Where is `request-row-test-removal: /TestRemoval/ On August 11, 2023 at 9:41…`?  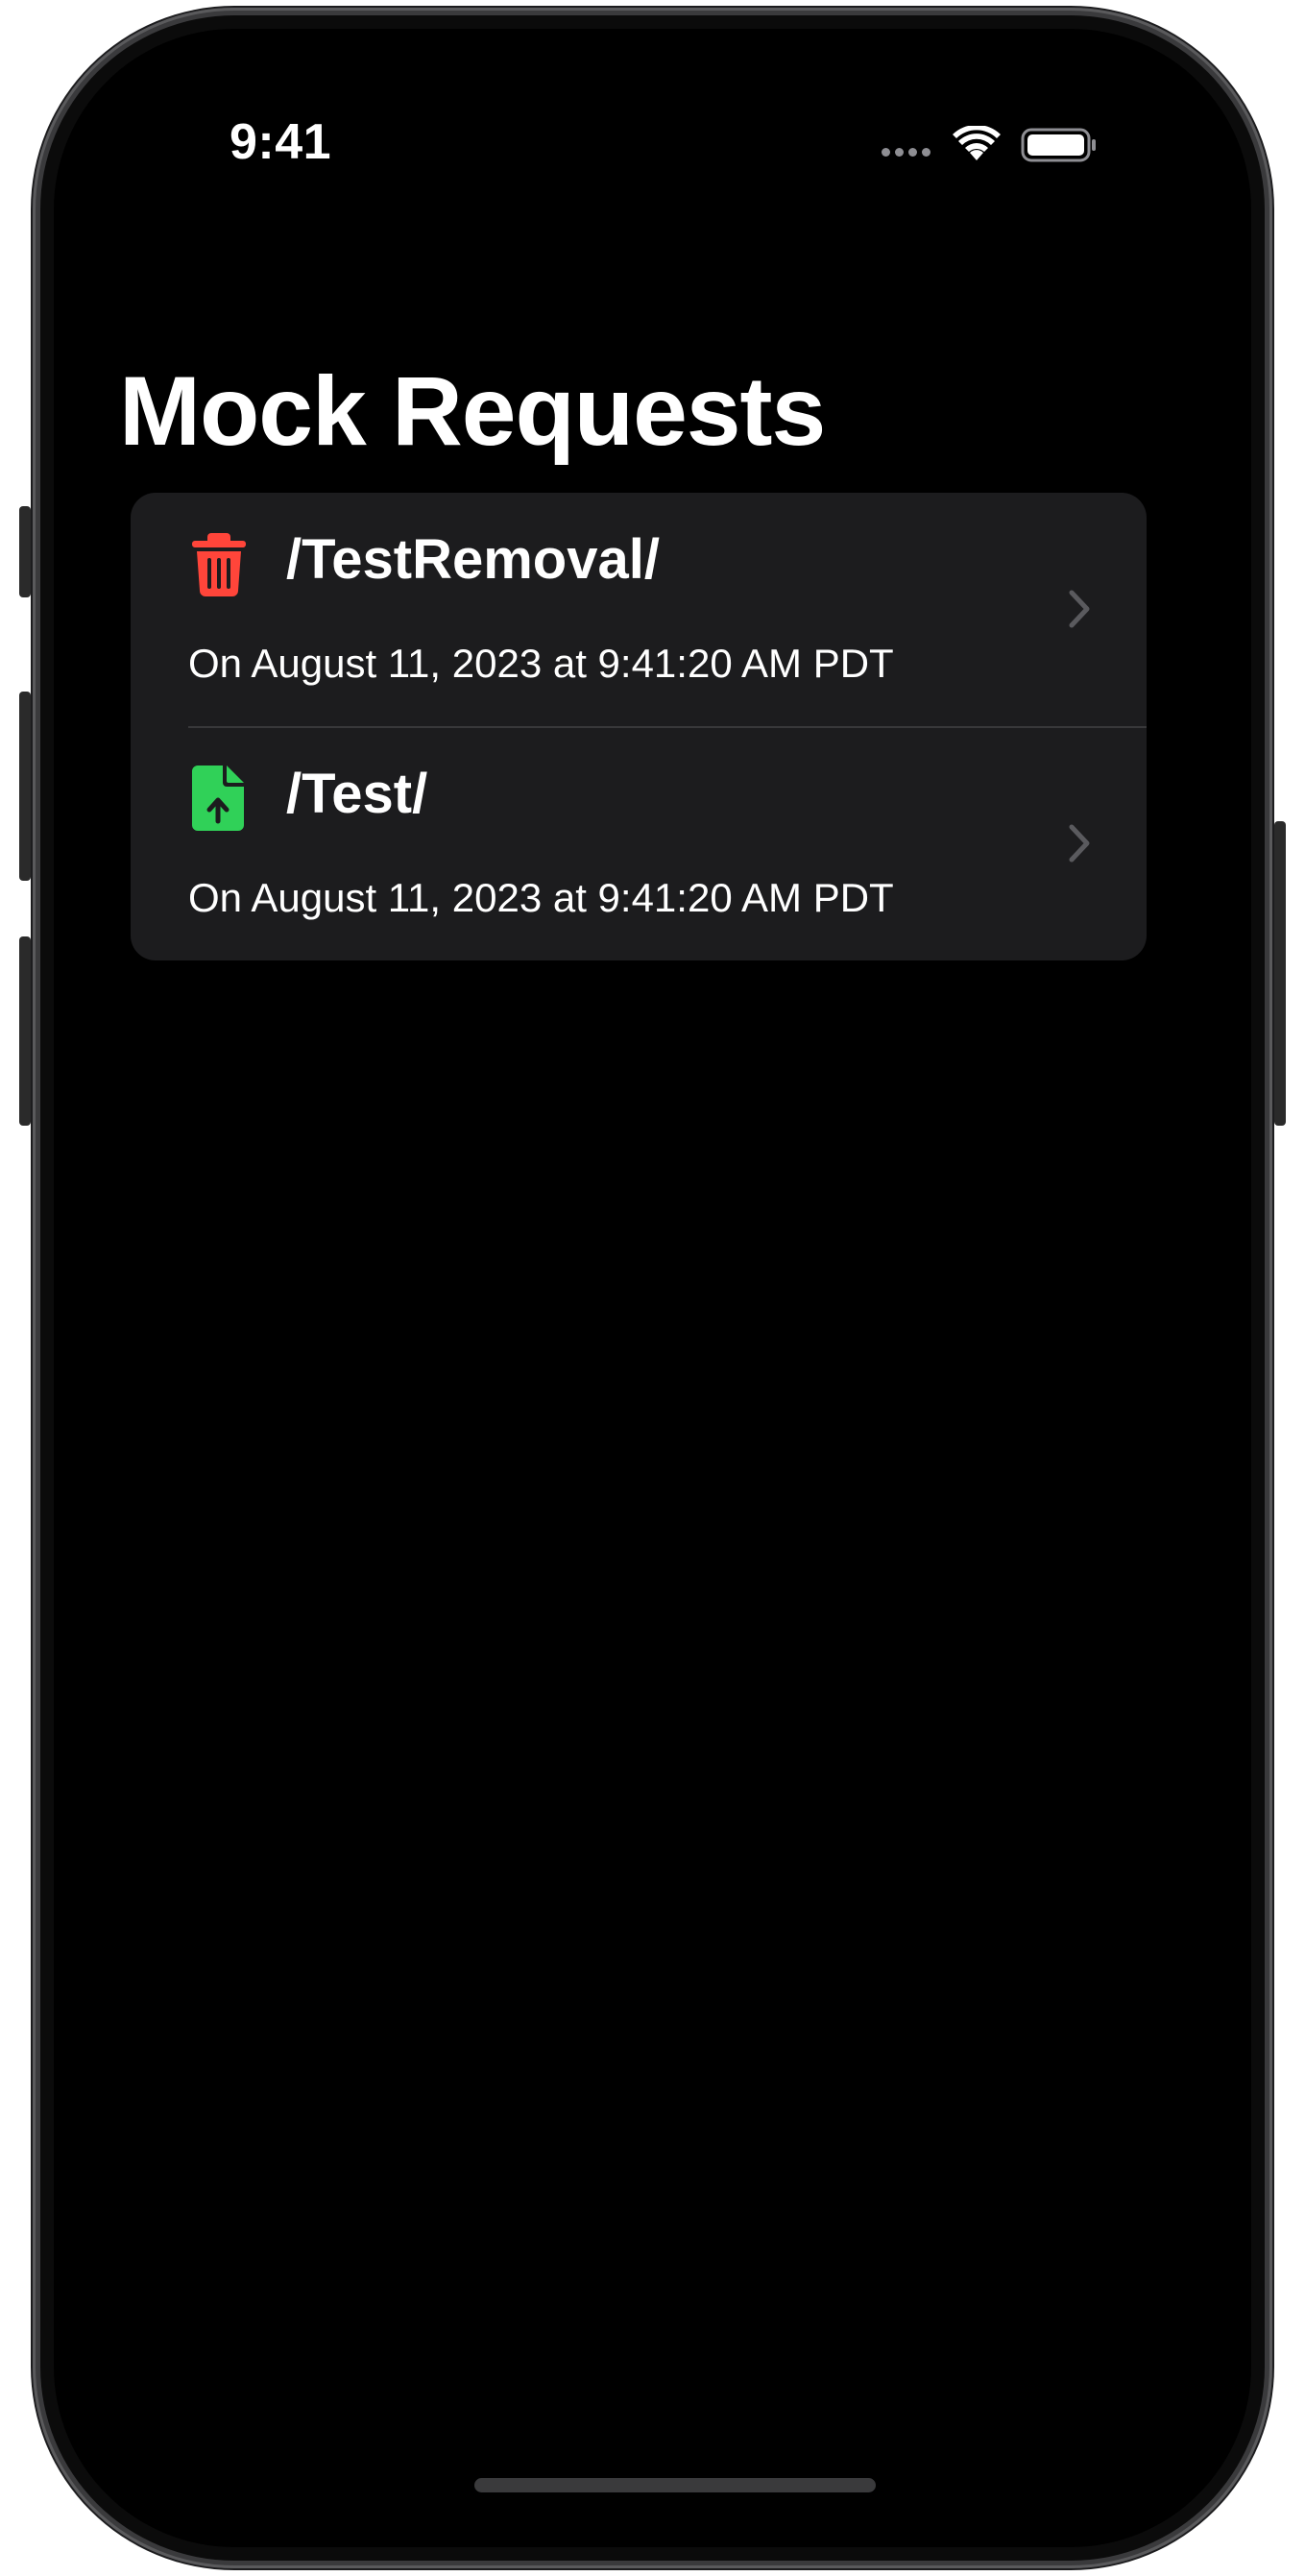
request-row-test-removal: /TestRemoval/ On August 11, 2023 at 9:41… is located at coordinates (639, 609).